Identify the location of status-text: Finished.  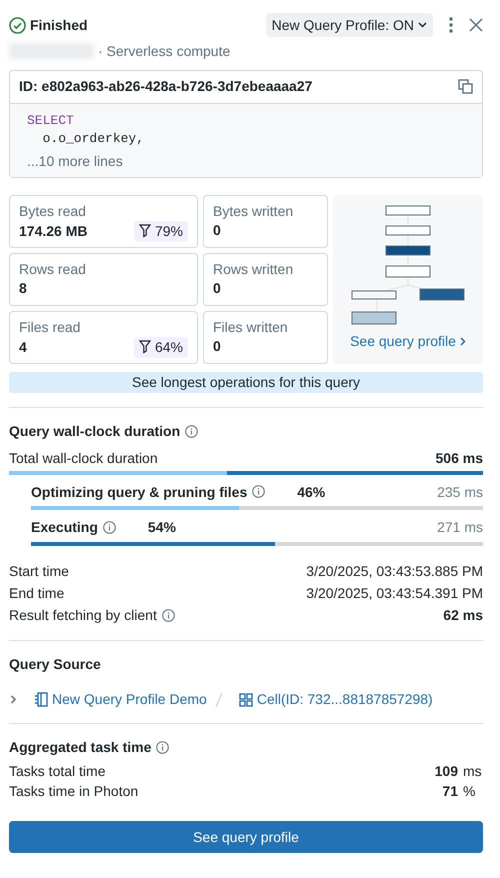
(59, 25).